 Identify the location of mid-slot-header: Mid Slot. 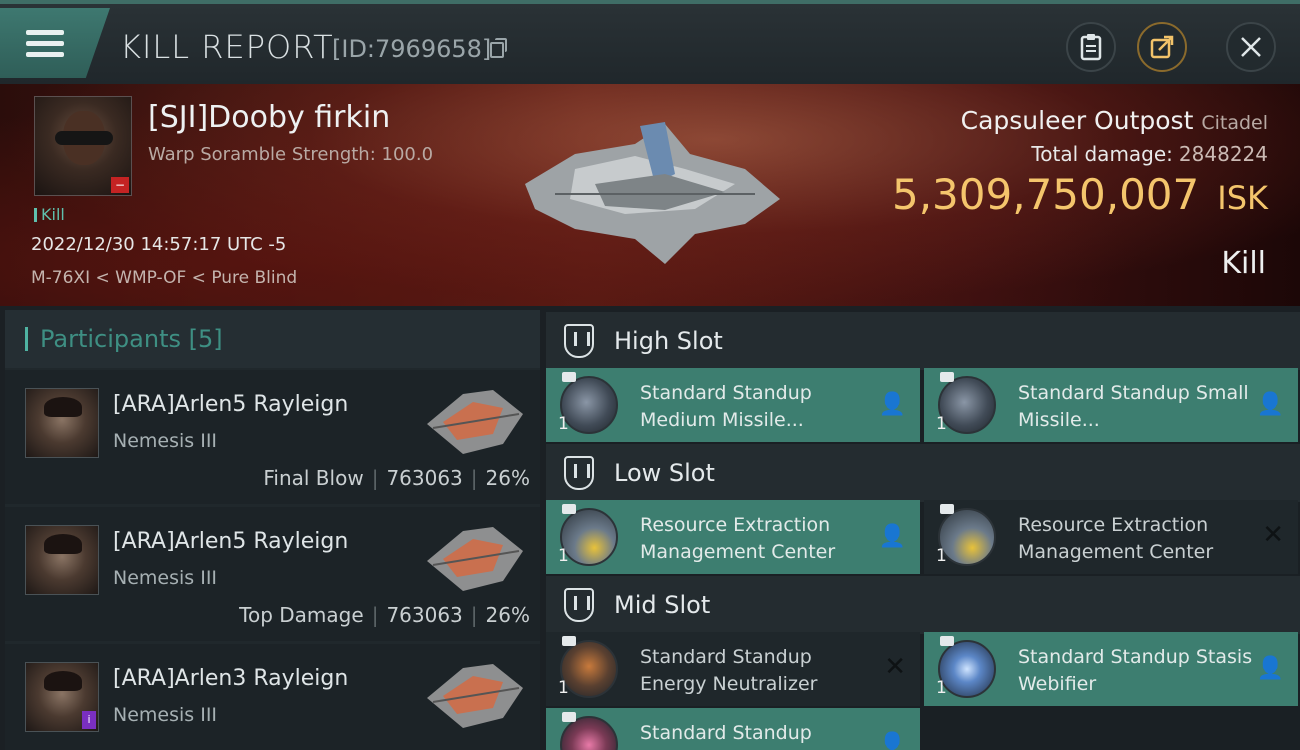
(923, 605).